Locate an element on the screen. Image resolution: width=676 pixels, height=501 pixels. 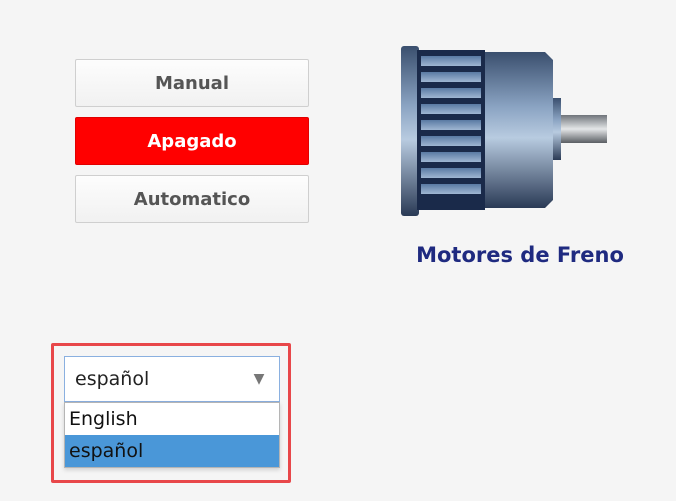
automatic-mode-button: Automatico is located at coordinates (192, 199).